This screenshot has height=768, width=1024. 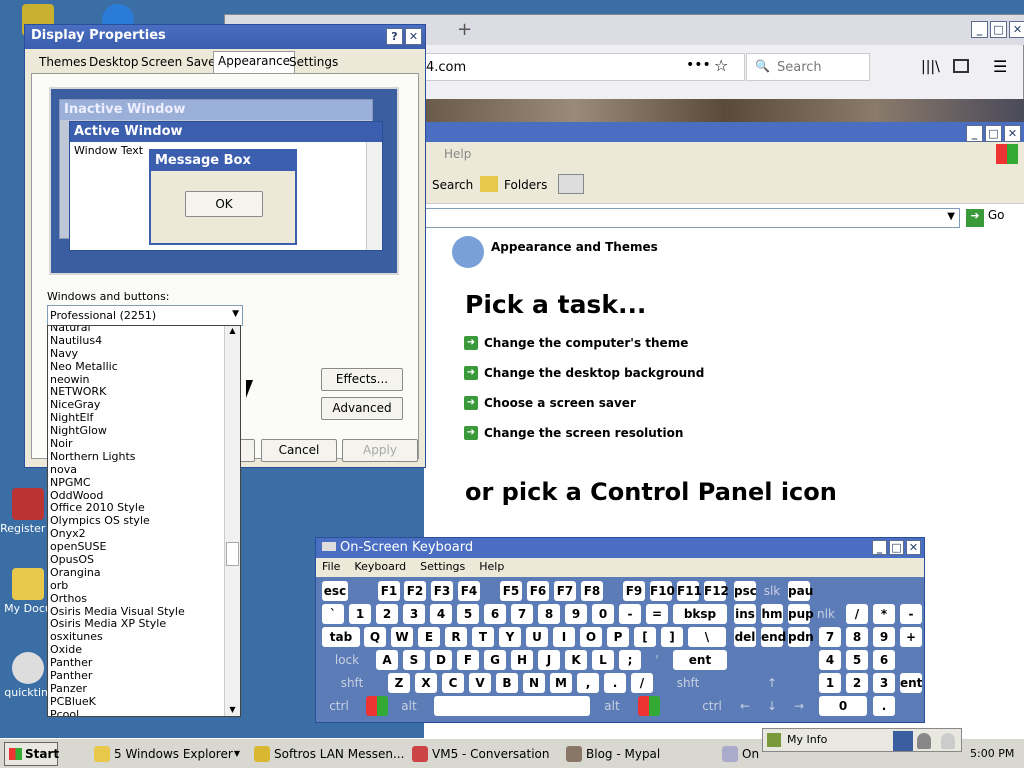 I want to click on tab-screensaver: Screen Saver, so click(x=180, y=63).